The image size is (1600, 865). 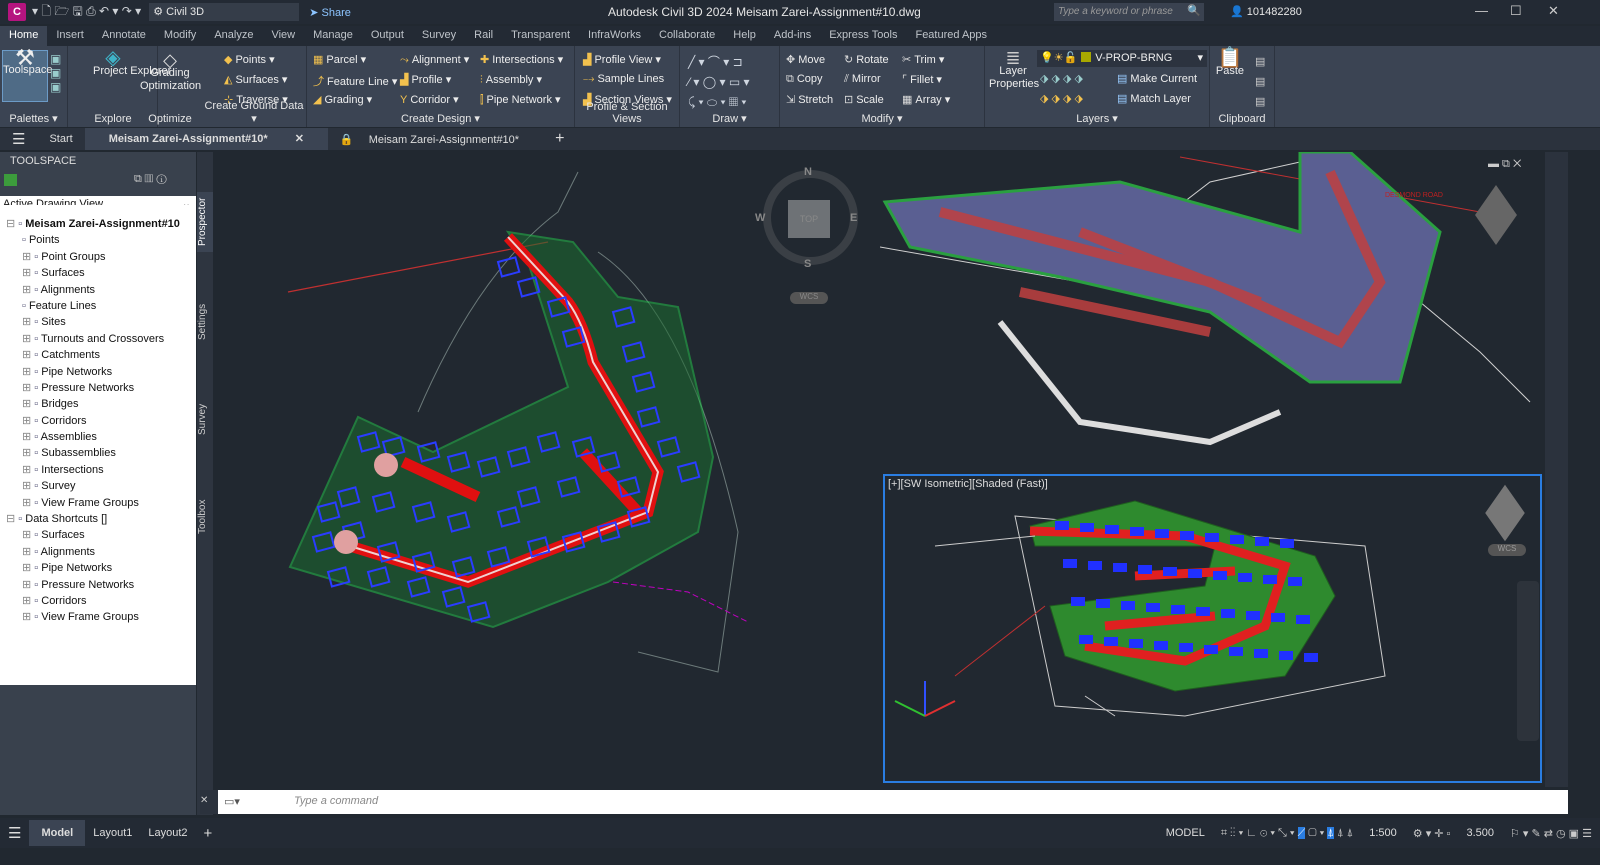 What do you see at coordinates (520, 100) in the screenshot?
I see `pipe-network-button: ⫿ Pipe Network ▾` at bounding box center [520, 100].